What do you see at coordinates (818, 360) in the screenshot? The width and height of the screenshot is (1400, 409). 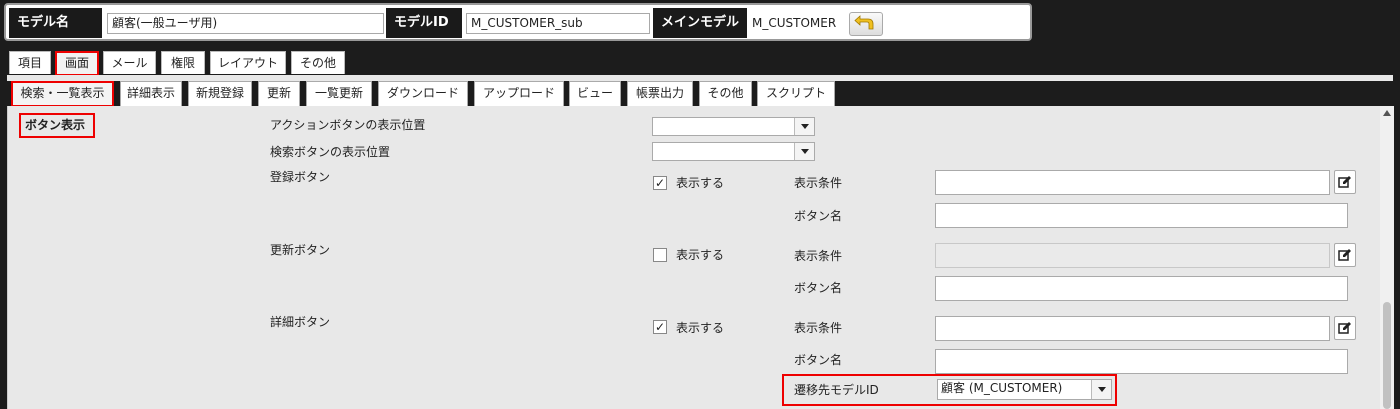 I see `detail-button-name-label: ボタン名` at bounding box center [818, 360].